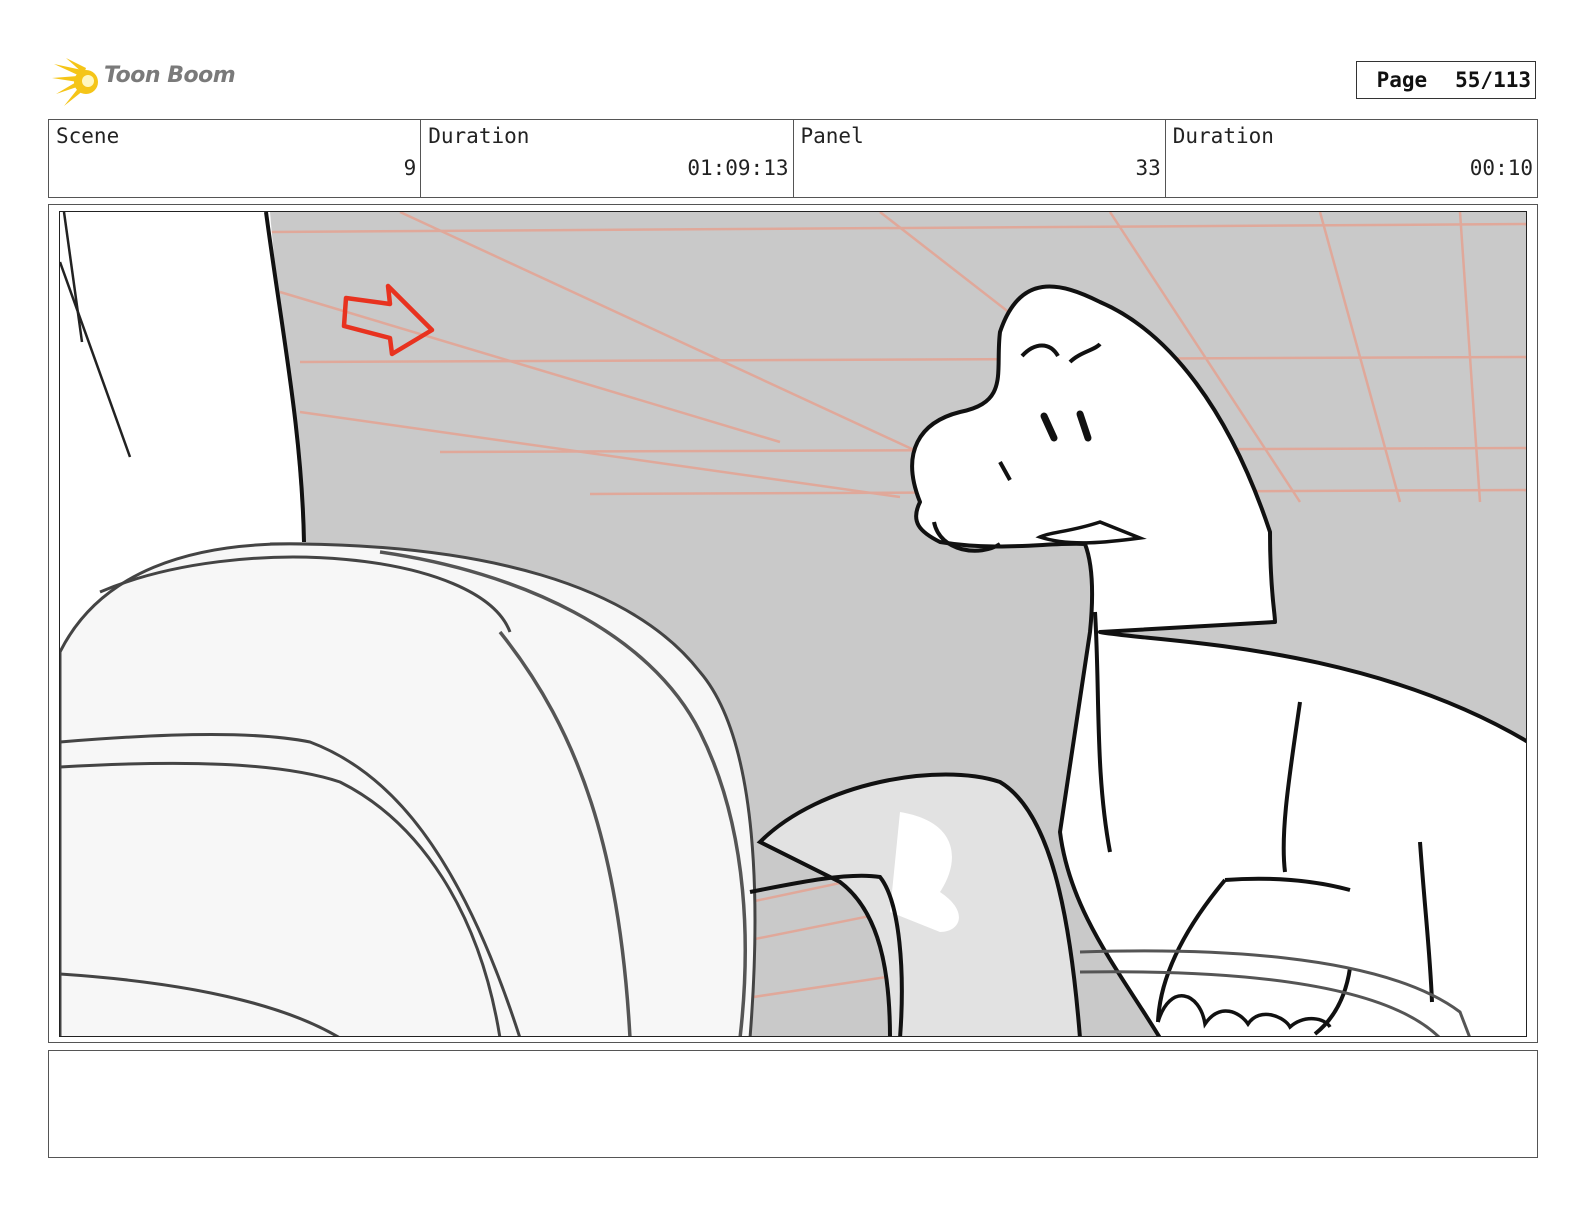 This screenshot has width=1584, height=1224. Describe the element at coordinates (1446, 80) in the screenshot. I see `page-indicator: Page 55/113` at that location.